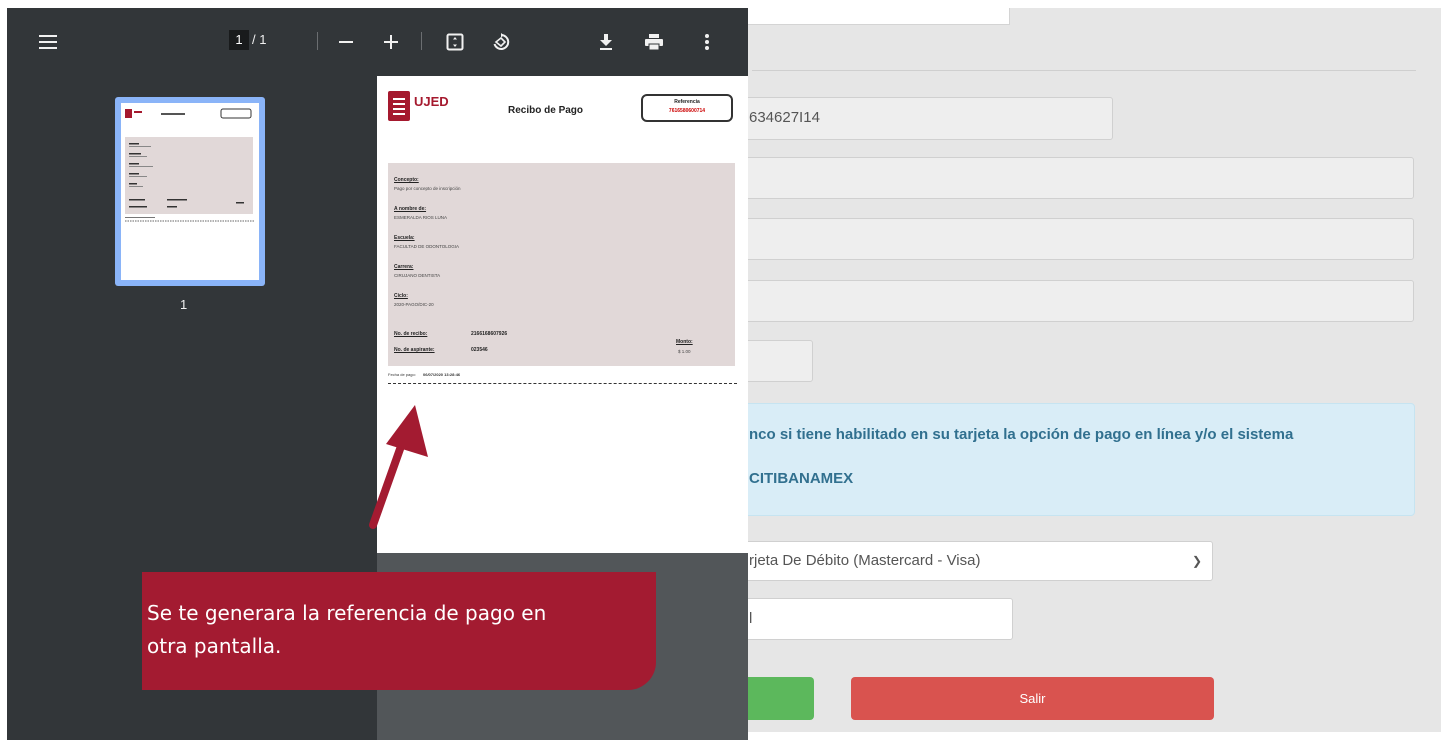 Image resolution: width=1447 pixels, height=740 pixels. What do you see at coordinates (925, 118) in the screenshot?
I see `reference-field: 634627I14` at bounding box center [925, 118].